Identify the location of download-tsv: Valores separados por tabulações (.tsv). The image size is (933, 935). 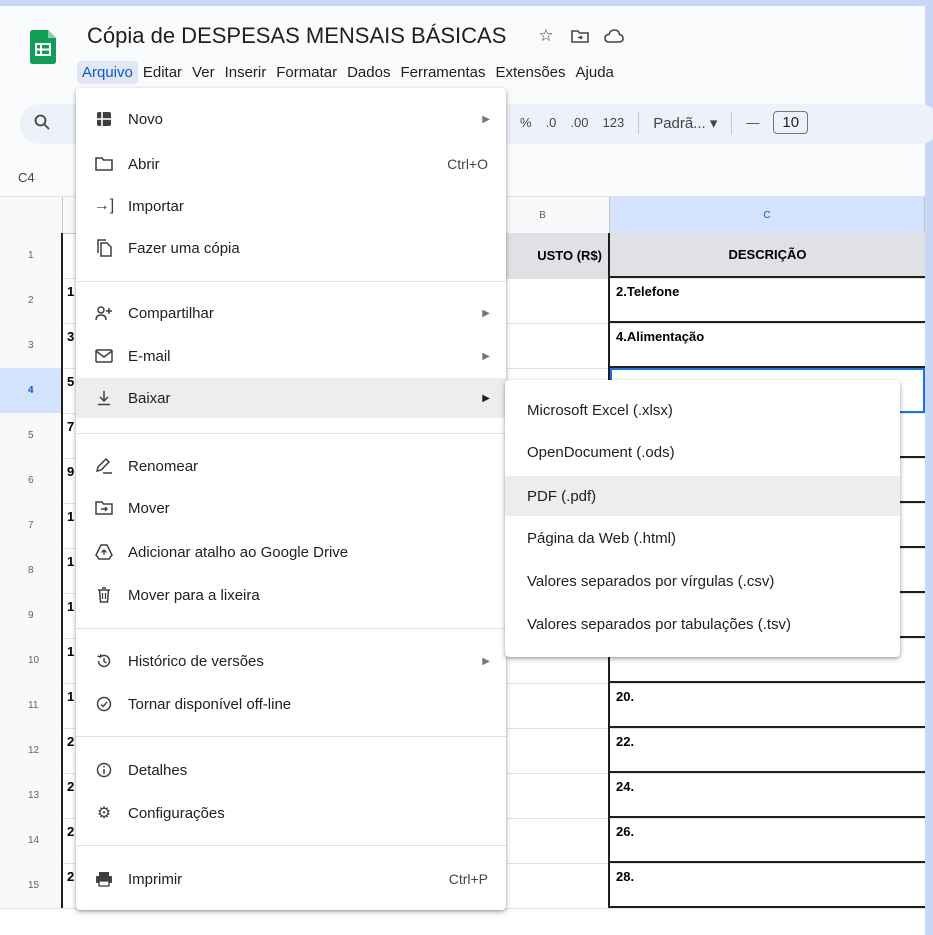
(702, 624).